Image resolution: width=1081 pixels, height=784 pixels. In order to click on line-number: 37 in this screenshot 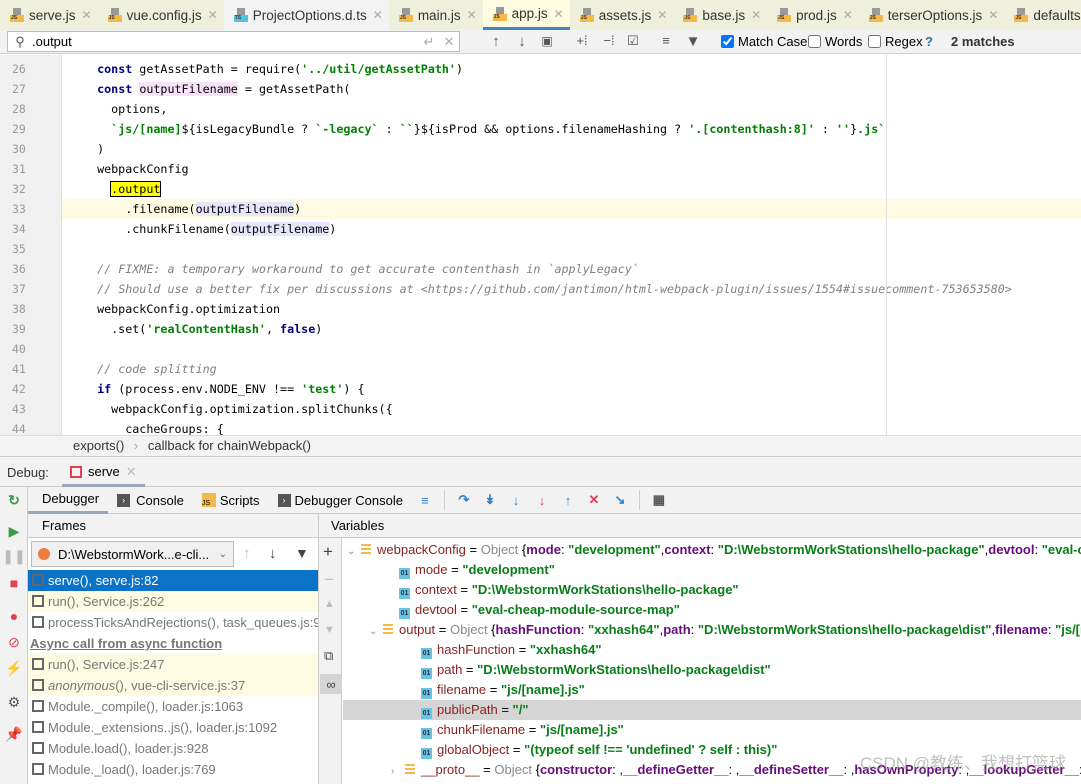, I will do `click(20, 289)`.